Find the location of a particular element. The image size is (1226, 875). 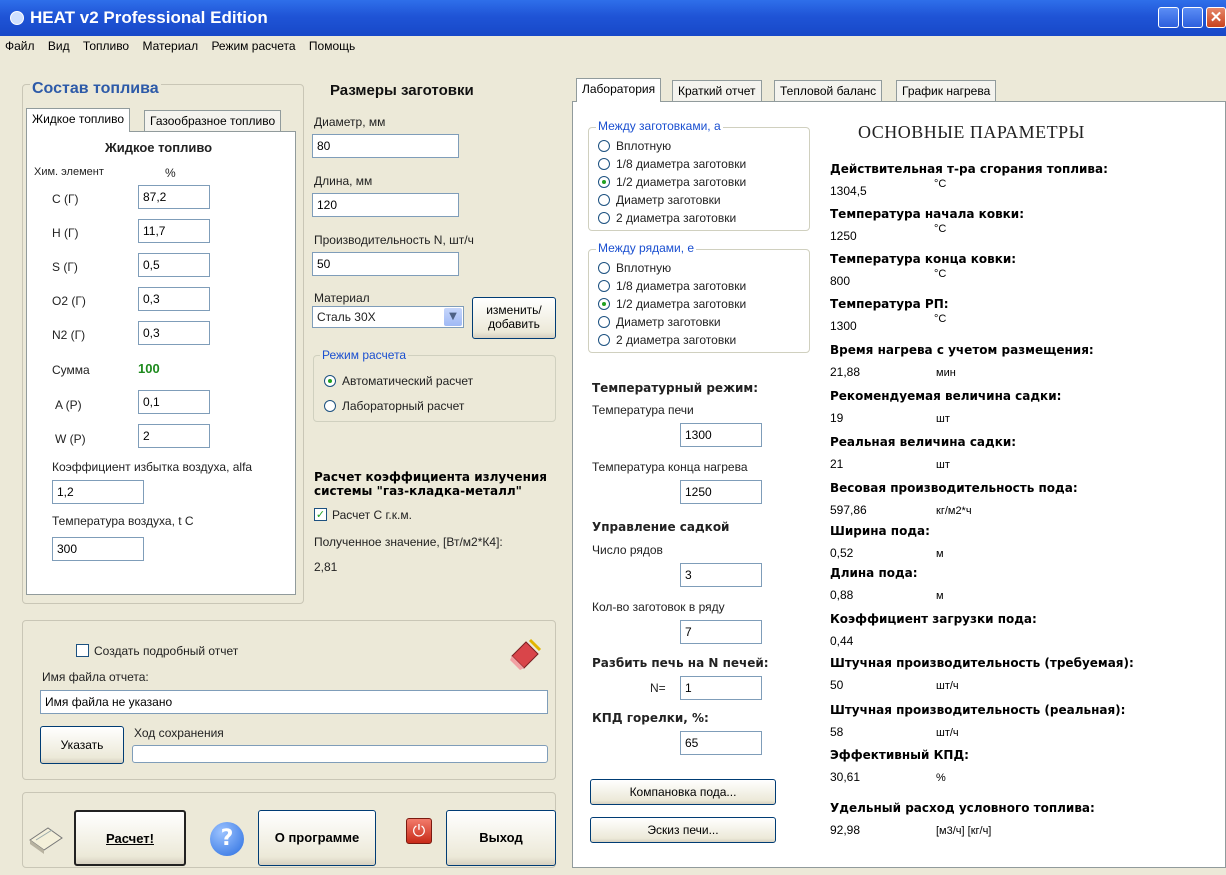

param-value: 597,86 is located at coordinates (848, 510).